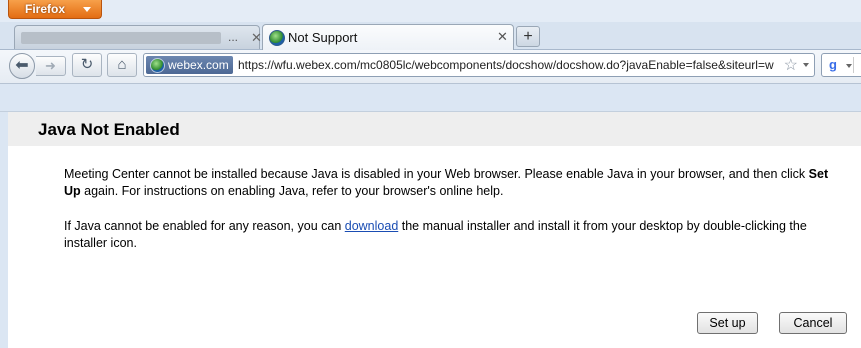  I want to click on toolbar-spacer, so click(430, 98).